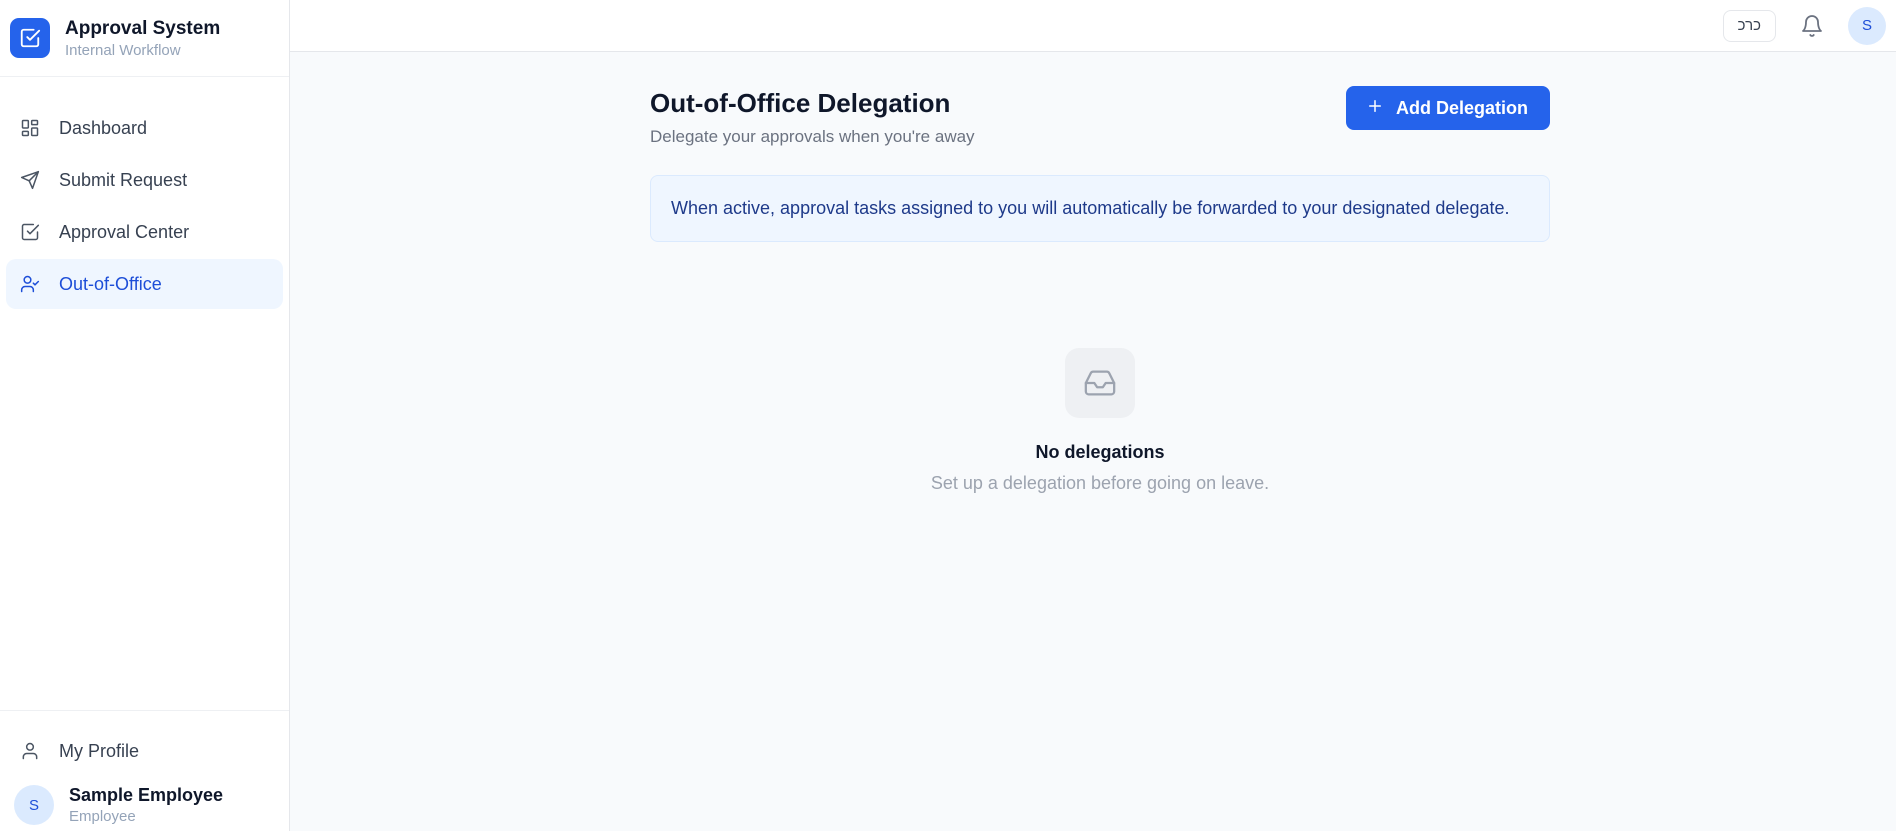  What do you see at coordinates (1375, 108) in the screenshot?
I see `plus-icon` at bounding box center [1375, 108].